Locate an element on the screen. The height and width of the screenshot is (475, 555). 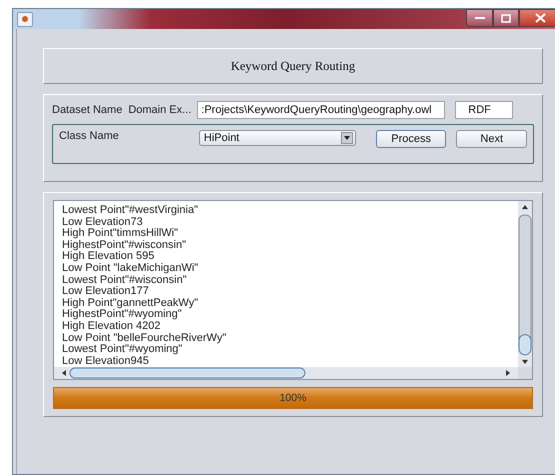
class-label: Class Name is located at coordinates (89, 136).